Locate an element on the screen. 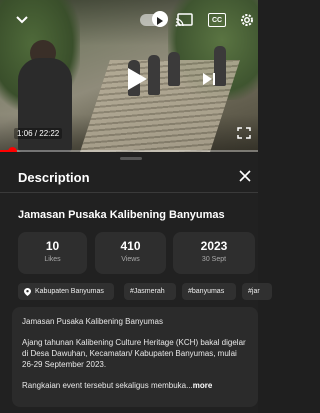 This screenshot has height=413, width=320. hashtag-chip: #jar is located at coordinates (257, 291).